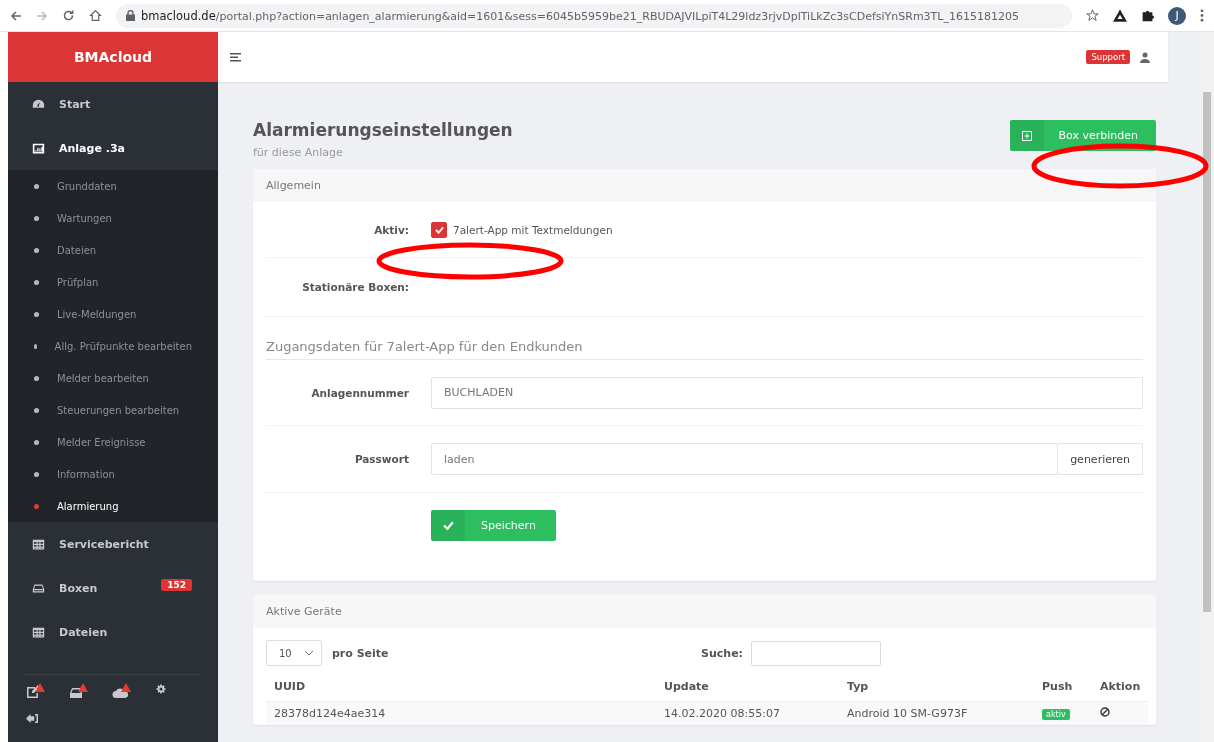 The image size is (1214, 742). Describe the element at coordinates (360, 653) in the screenshot. I see `page-size-label: pro Seite` at that location.